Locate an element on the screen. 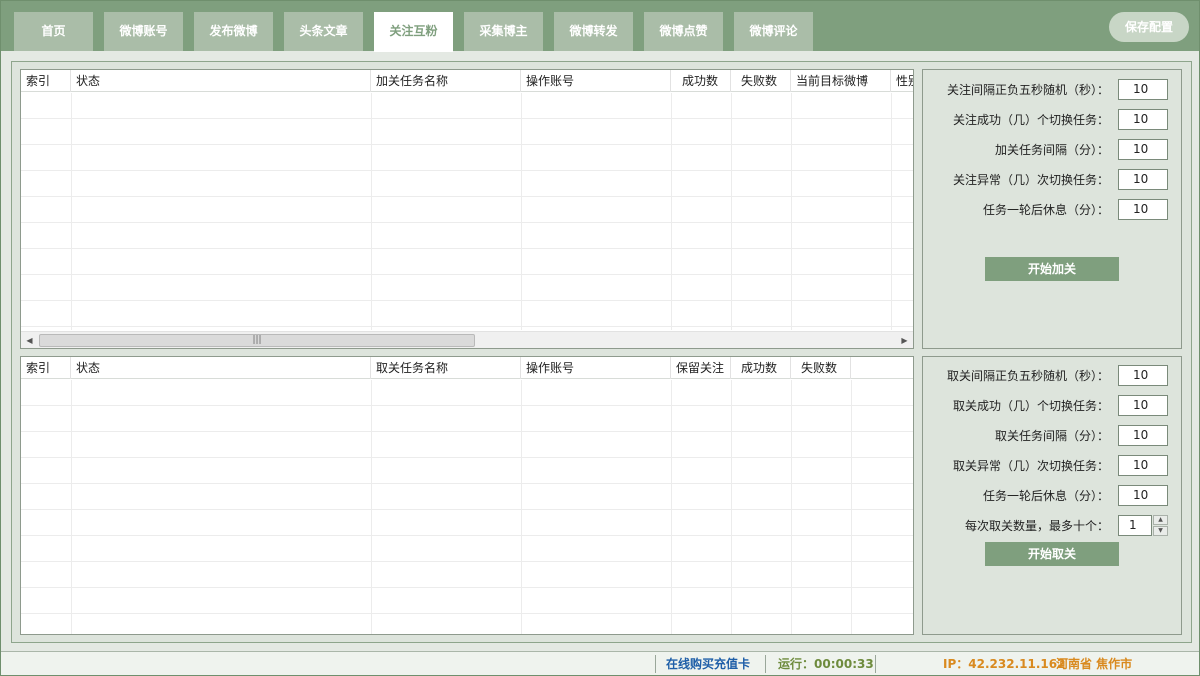  column-header: 保留关注 is located at coordinates (701, 368).